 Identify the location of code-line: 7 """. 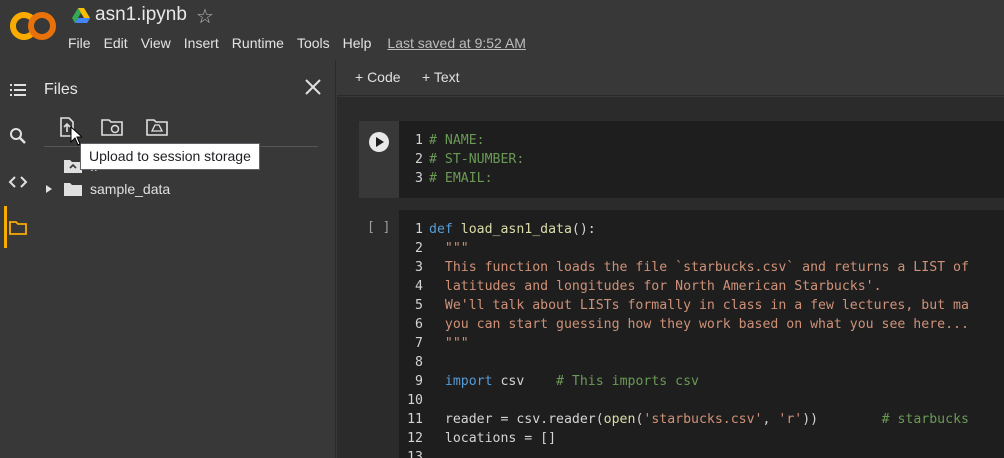
(701, 343).